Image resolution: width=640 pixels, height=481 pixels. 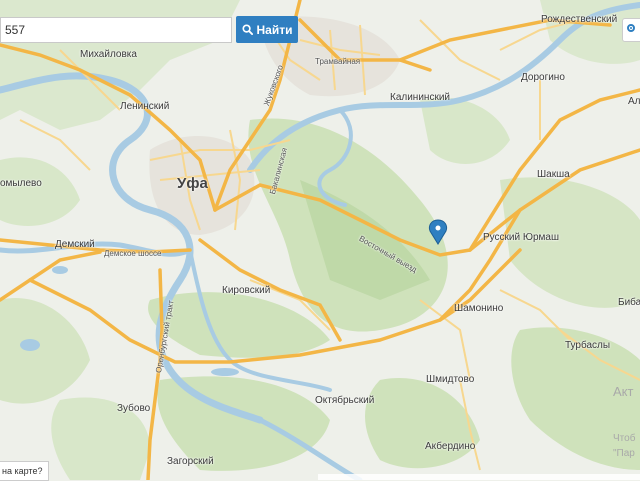 What do you see at coordinates (543, 77) in the screenshot?
I see `place-label-dorogino: Дорогино` at bounding box center [543, 77].